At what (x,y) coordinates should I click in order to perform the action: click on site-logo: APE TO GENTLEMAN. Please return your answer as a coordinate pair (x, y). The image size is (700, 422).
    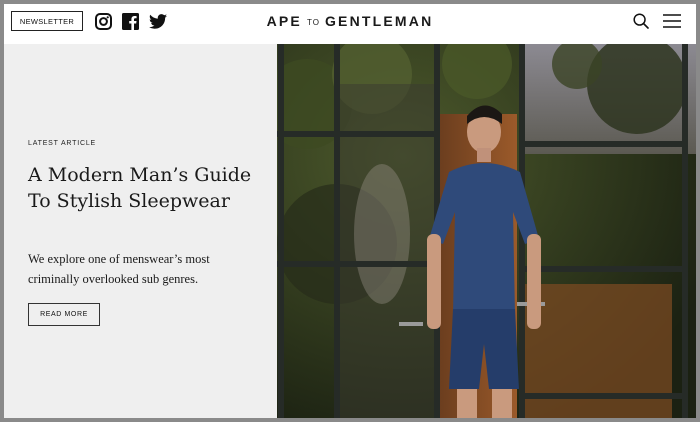
    Looking at the image, I should click on (350, 21).